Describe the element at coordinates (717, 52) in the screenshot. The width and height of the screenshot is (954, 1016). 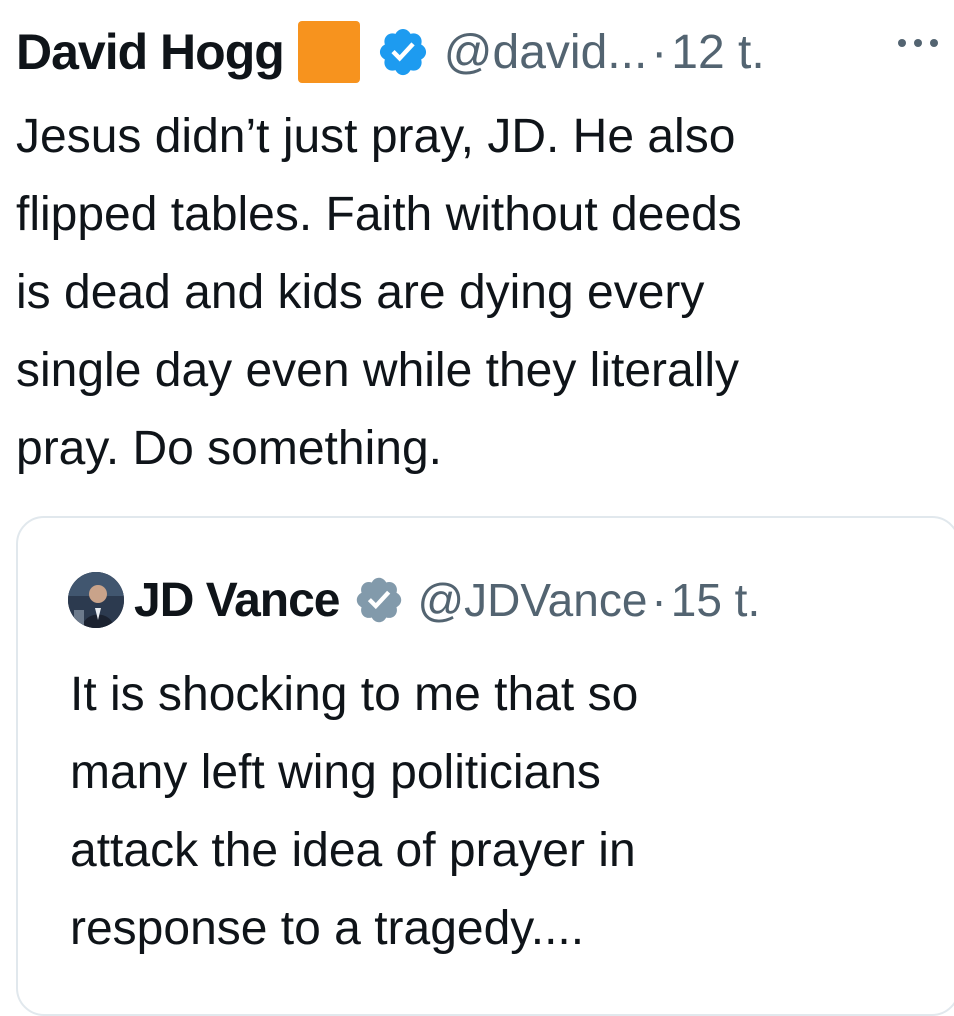
I see `timestamp: 12 t.` at that location.